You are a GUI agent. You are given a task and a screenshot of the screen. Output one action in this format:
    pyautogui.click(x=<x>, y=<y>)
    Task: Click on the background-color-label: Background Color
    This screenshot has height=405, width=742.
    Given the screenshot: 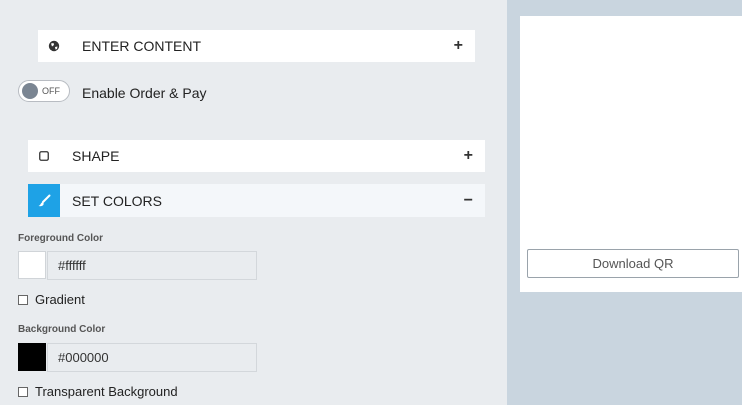 What is the action you would take?
    pyautogui.click(x=62, y=329)
    